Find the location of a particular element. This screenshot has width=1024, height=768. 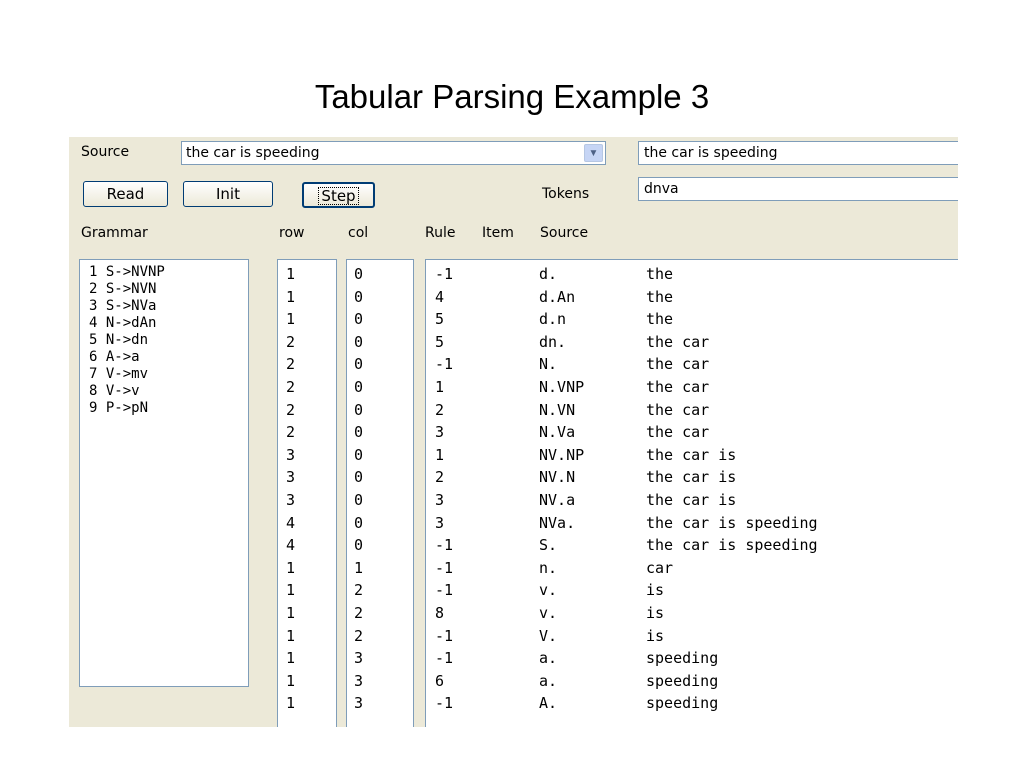

read-button: Read is located at coordinates (125, 194).